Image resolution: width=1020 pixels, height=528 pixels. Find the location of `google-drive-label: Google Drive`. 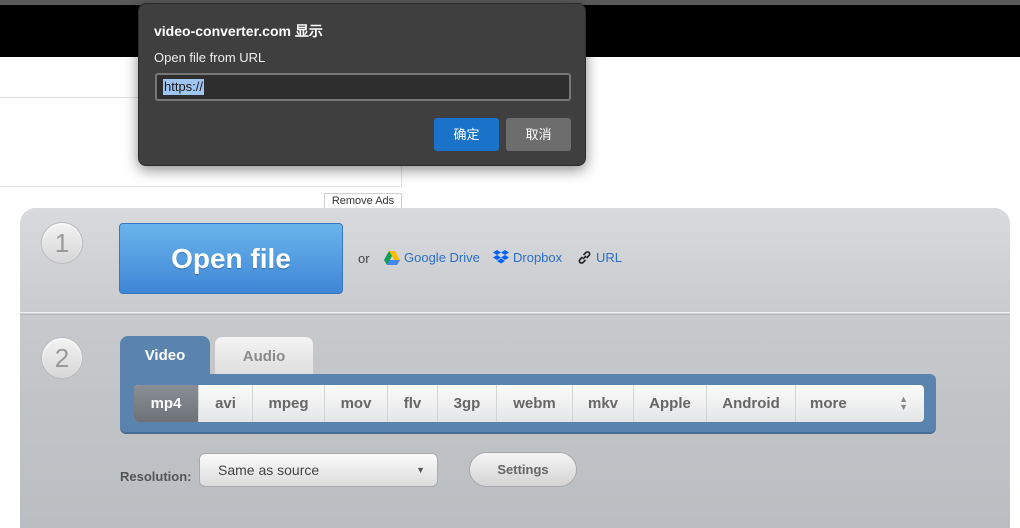

google-drive-label: Google Drive is located at coordinates (442, 257).